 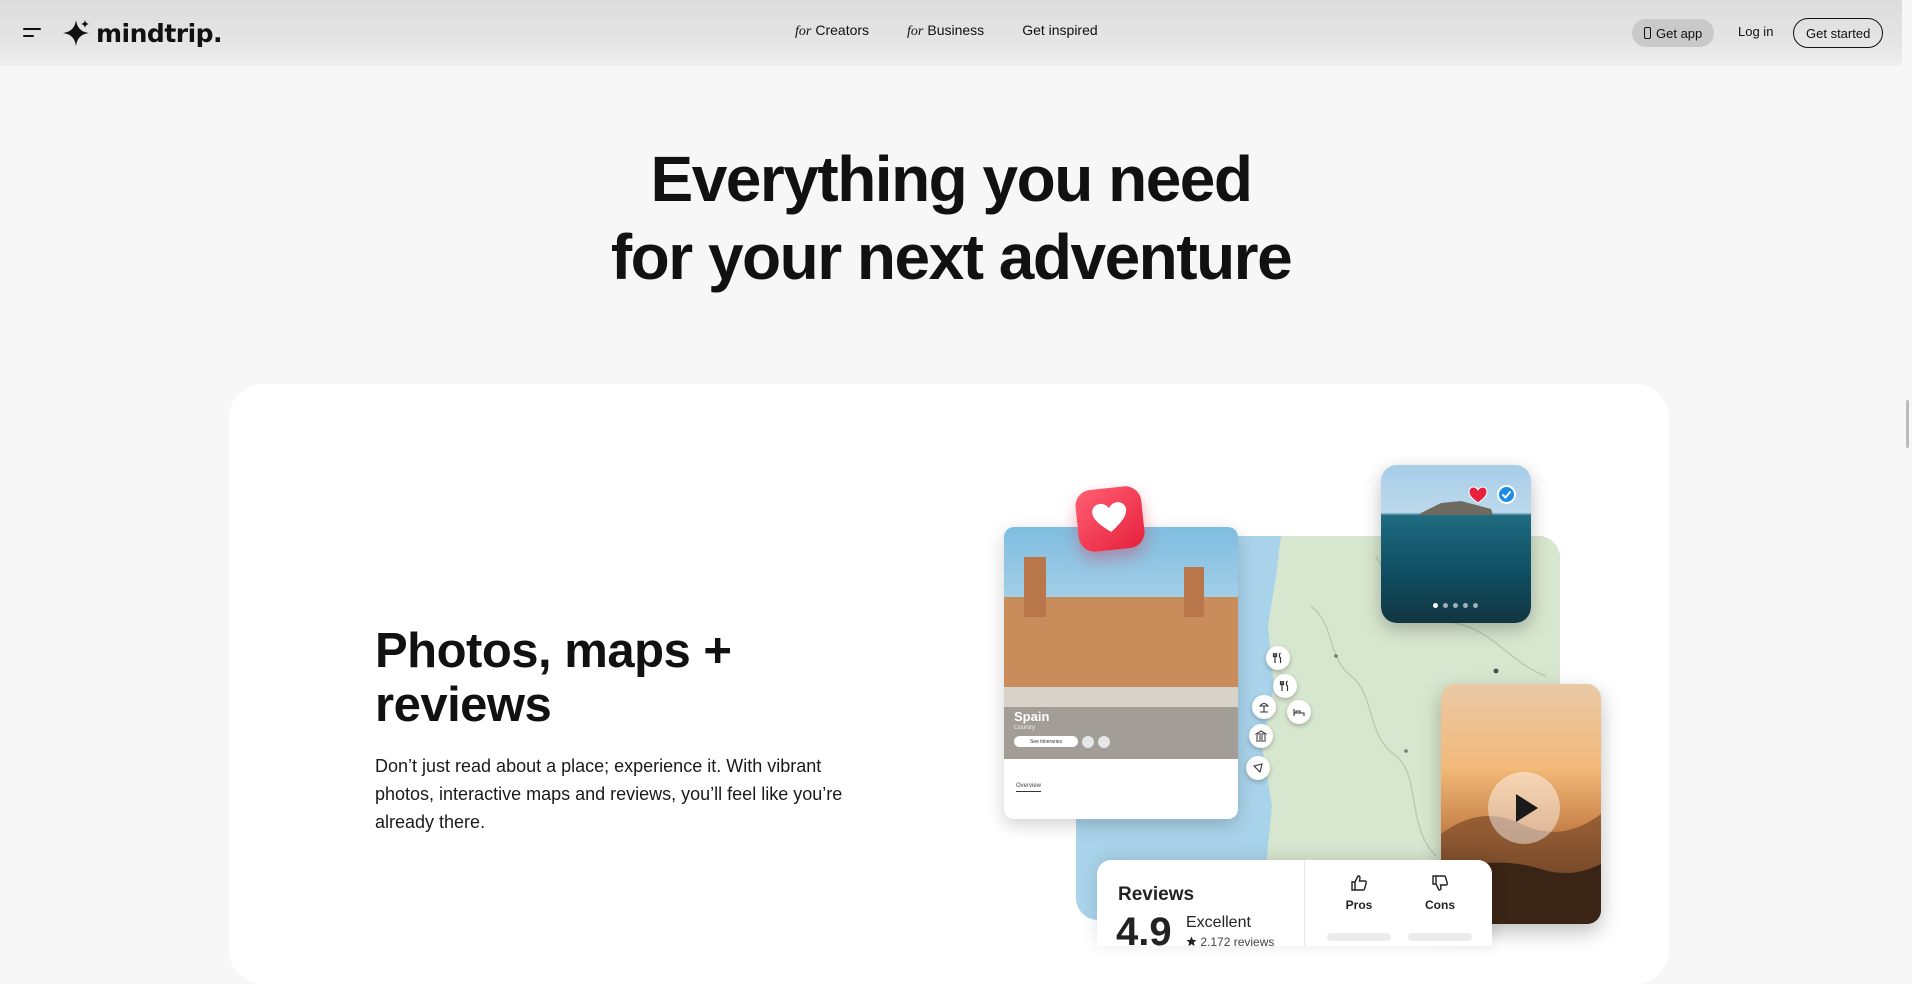 What do you see at coordinates (1025, 728) in the screenshot?
I see `place-subtitle: Country` at bounding box center [1025, 728].